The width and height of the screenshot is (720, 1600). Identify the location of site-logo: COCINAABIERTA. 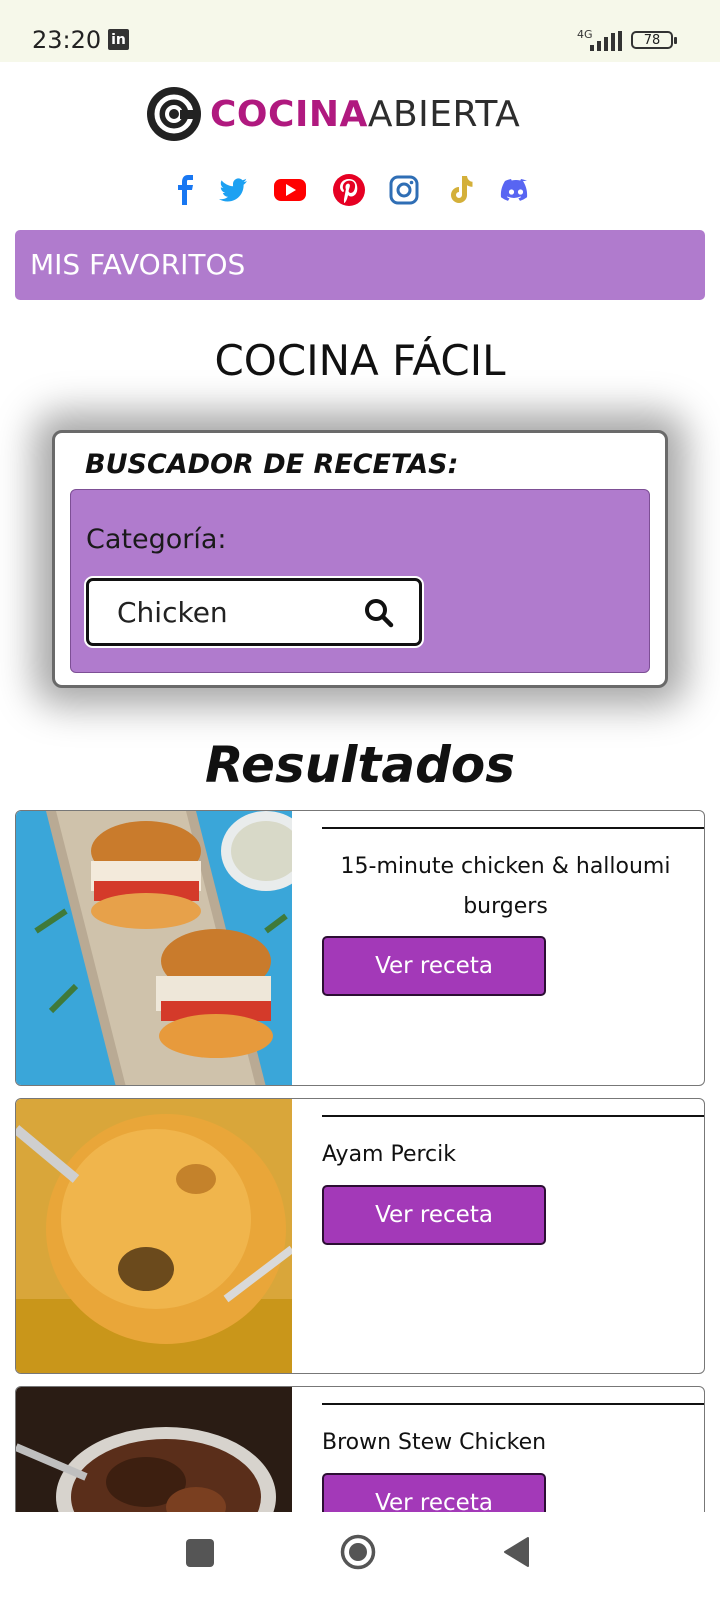
(333, 114).